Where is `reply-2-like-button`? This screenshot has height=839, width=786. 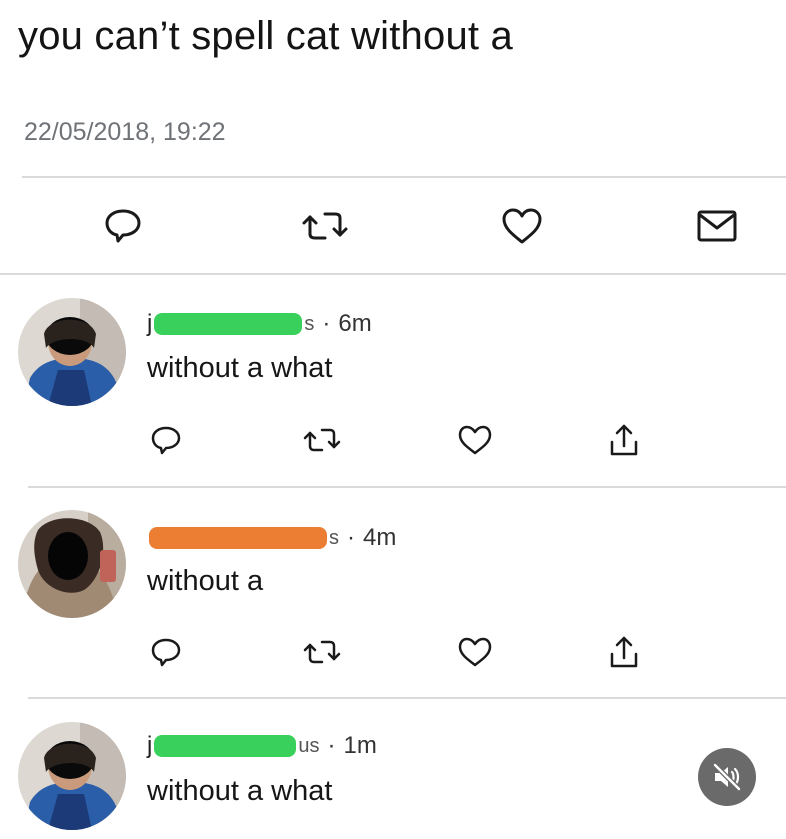 reply-2-like-button is located at coordinates (475, 652).